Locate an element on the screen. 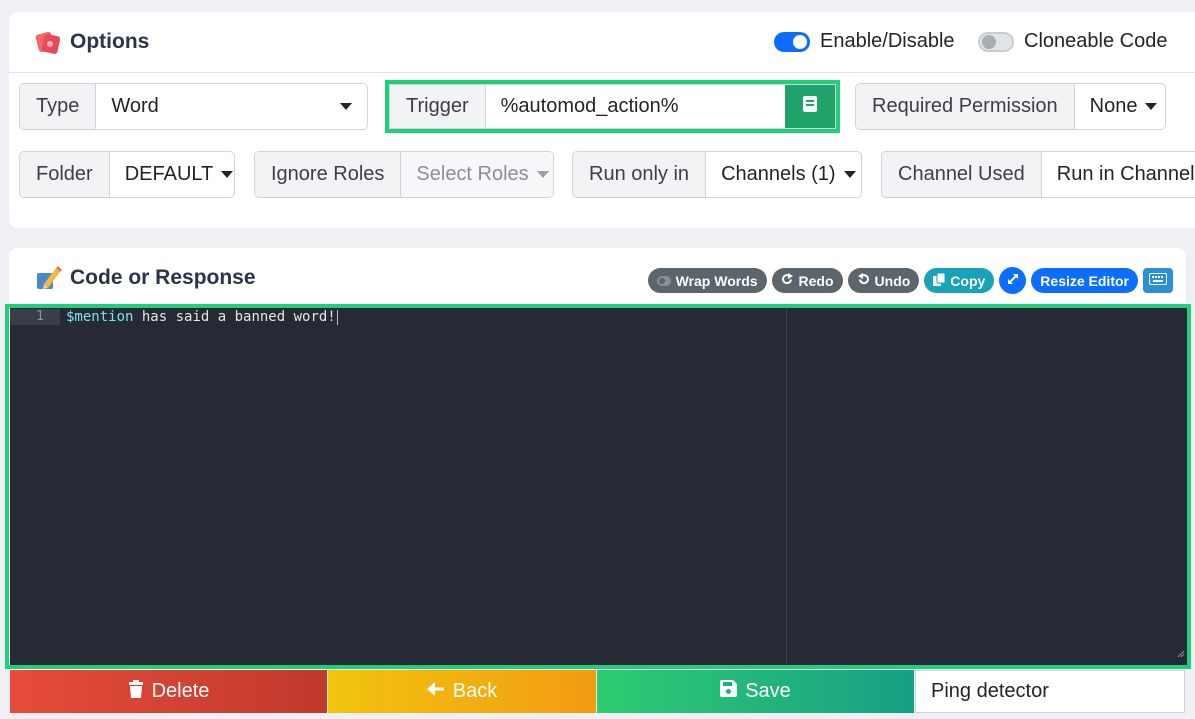 This screenshot has width=1195, height=719. code-variable: $mention is located at coordinates (100, 317).